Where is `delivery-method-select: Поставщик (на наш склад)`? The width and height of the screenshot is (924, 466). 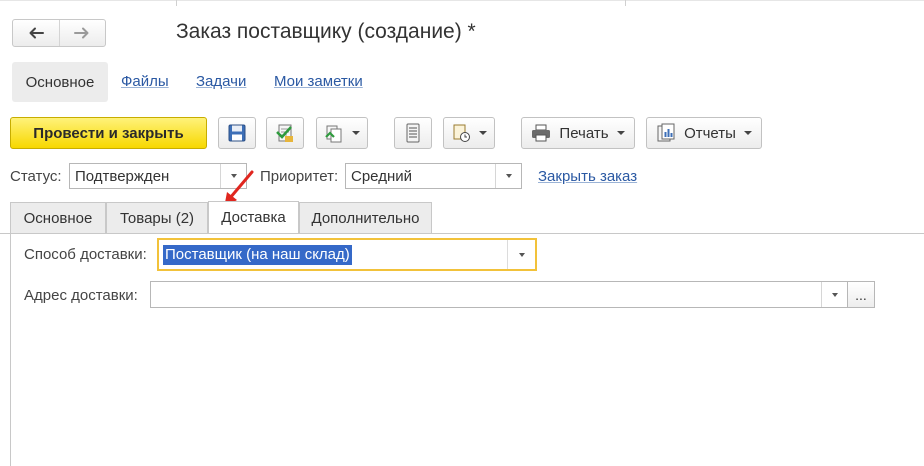
delivery-method-select: Поставщик (на наш склад) is located at coordinates (347, 254).